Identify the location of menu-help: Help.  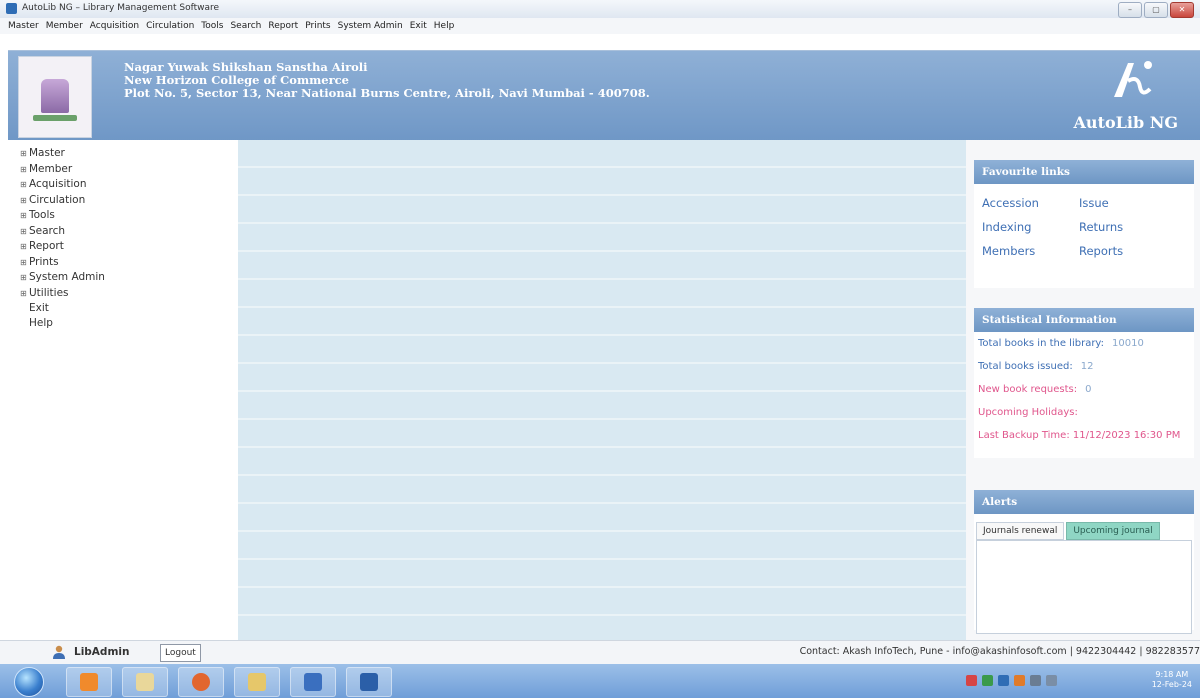
(444, 26).